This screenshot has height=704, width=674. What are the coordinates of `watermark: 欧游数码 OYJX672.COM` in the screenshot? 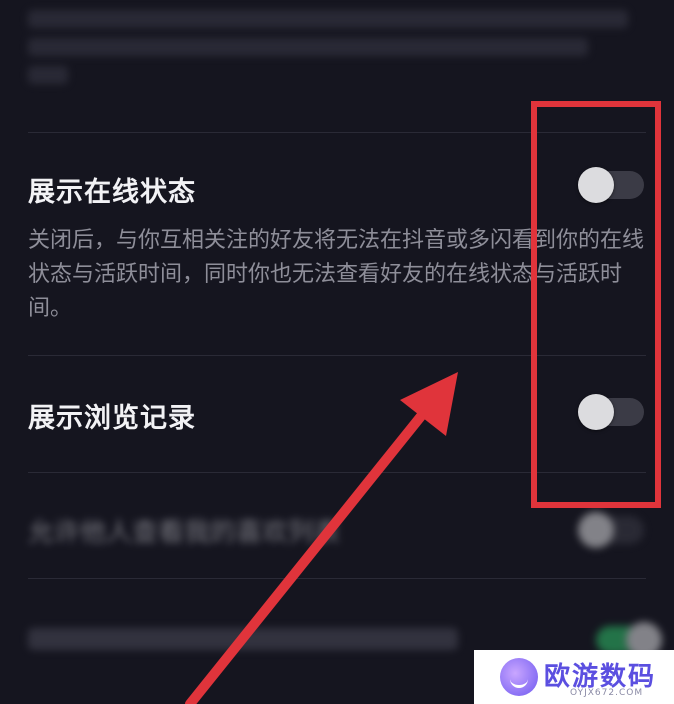 It's located at (574, 677).